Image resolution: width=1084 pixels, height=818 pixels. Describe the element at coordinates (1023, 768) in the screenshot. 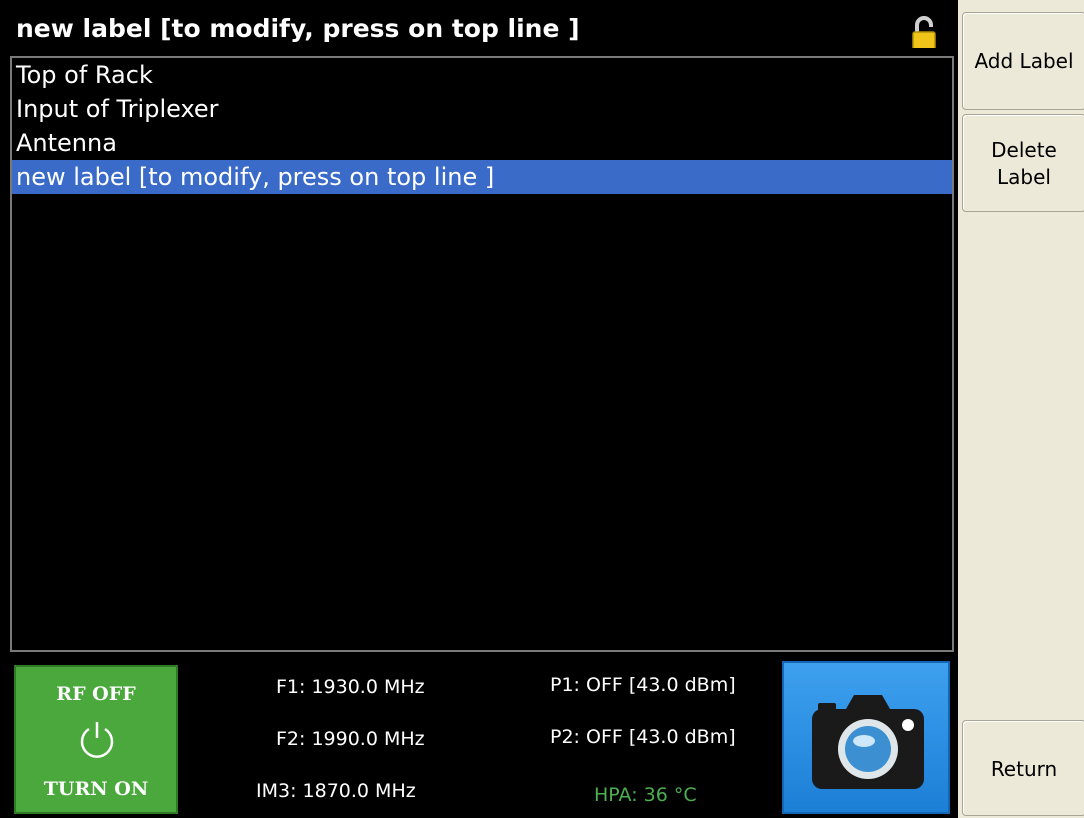

I see `return-button: Return` at that location.